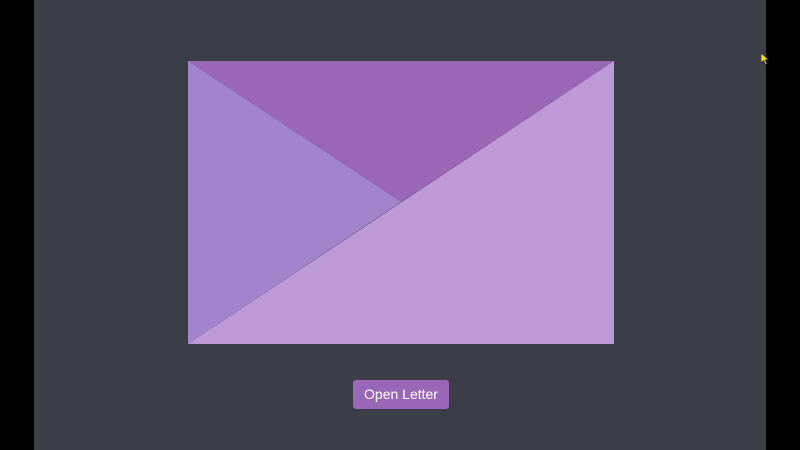 The image size is (800, 450). I want to click on letterbox-right, so click(783, 225).